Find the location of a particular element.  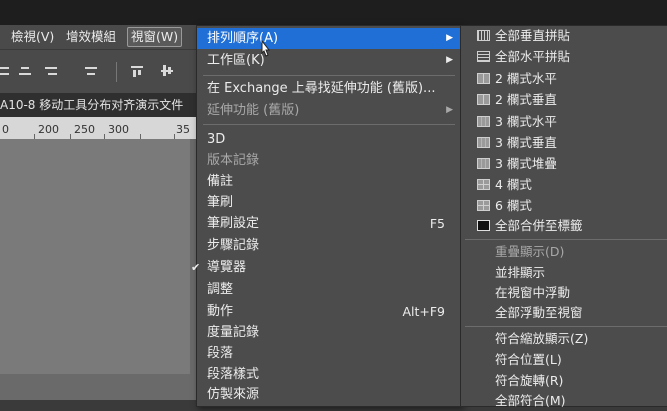

submenu-item-2up-horizontal: 2 欄式水平 is located at coordinates (564, 79).